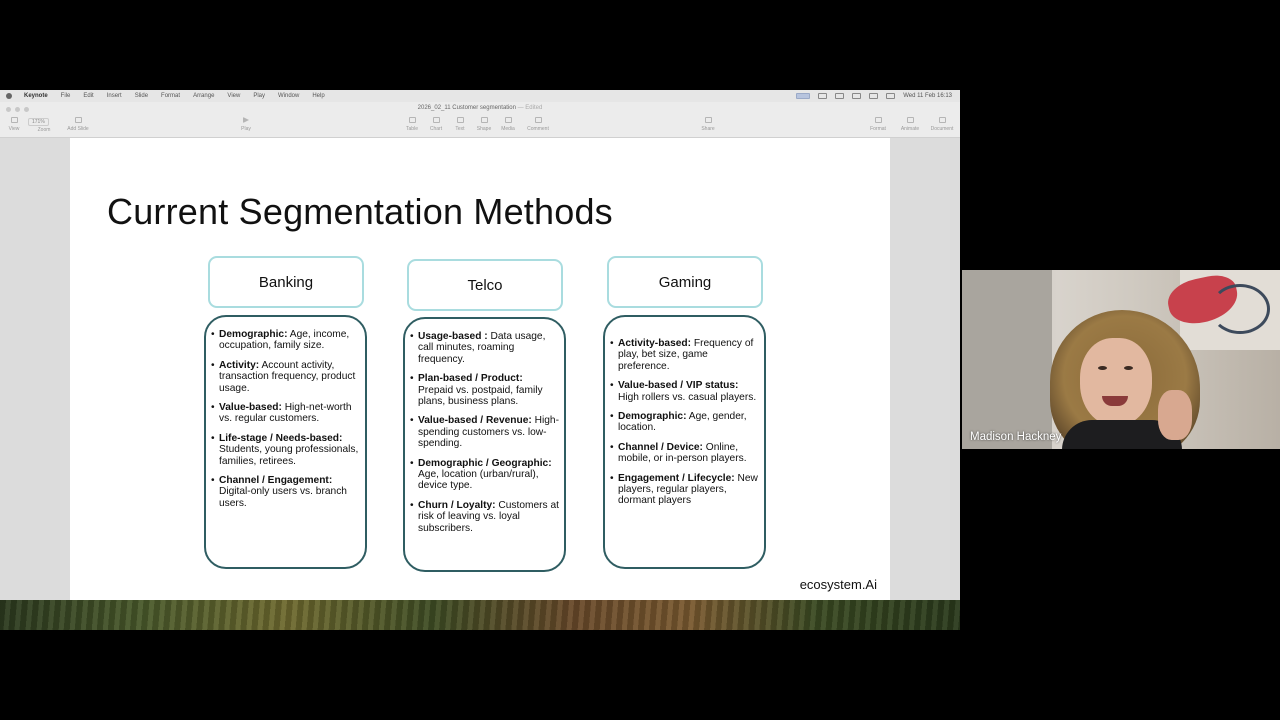 The width and height of the screenshot is (1280, 720). What do you see at coordinates (14, 120) in the screenshot?
I see `view-icon` at bounding box center [14, 120].